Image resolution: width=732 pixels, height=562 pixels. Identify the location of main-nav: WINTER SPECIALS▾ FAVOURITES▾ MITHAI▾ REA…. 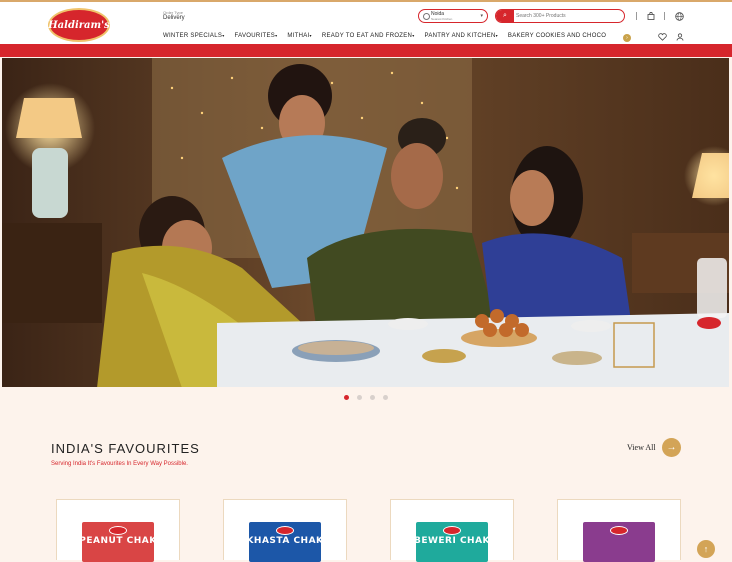
(389, 38).